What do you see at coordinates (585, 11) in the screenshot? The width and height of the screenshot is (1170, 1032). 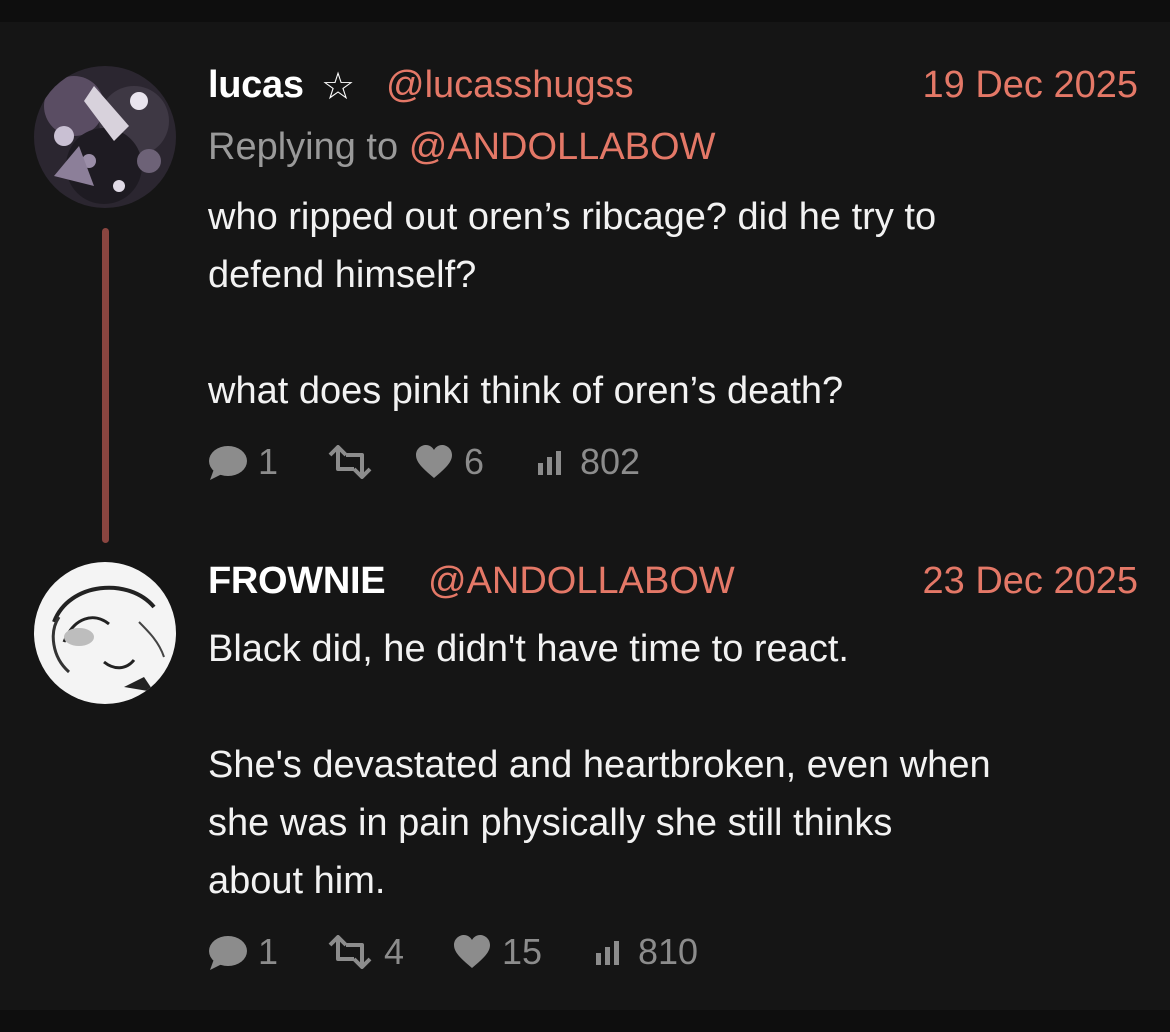 I see `top-edge` at bounding box center [585, 11].